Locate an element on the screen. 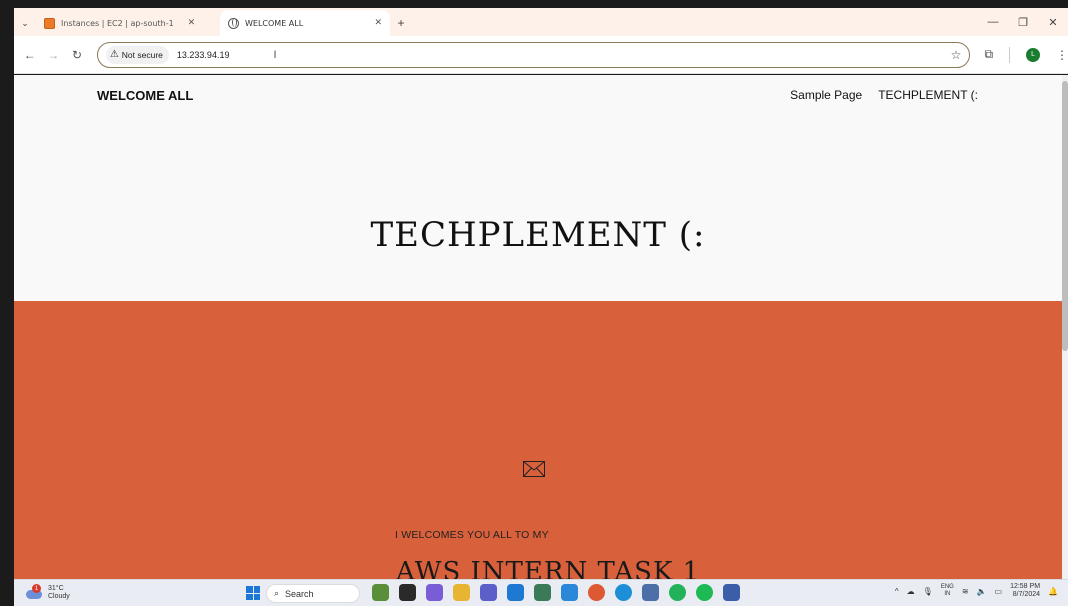 This screenshot has width=1068, height=606. tab-title: WELCOME ALL is located at coordinates (274, 23).